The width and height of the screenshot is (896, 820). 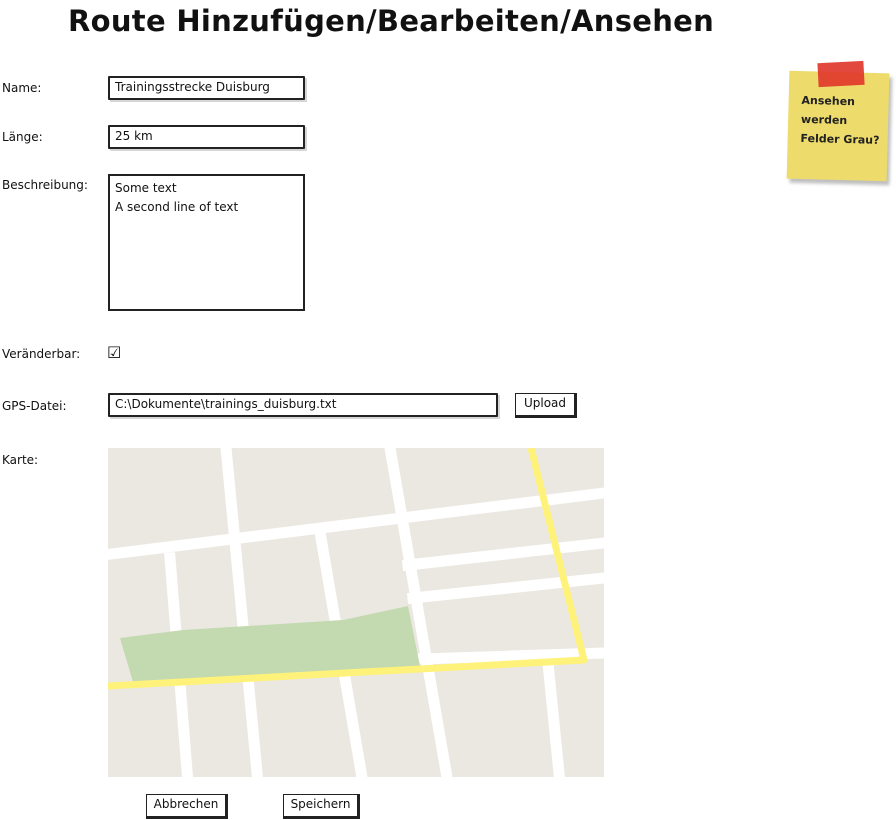 I want to click on save-button: Speichern, so click(x=321, y=806).